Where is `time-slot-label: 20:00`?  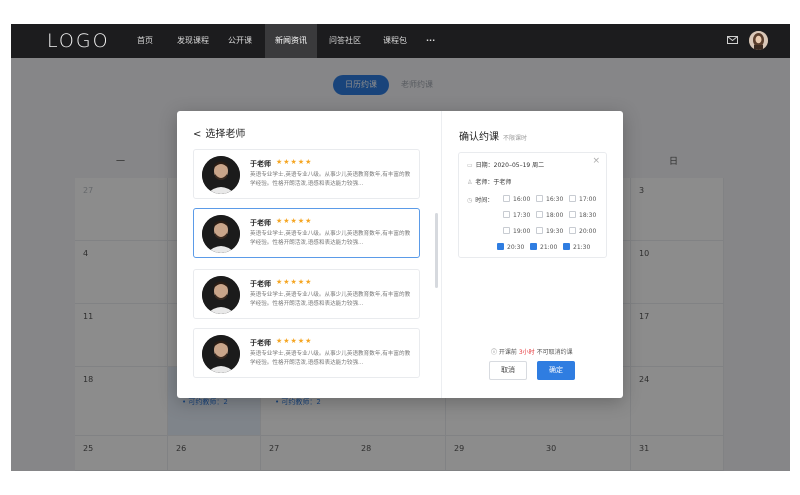 time-slot-label: 20:00 is located at coordinates (588, 231).